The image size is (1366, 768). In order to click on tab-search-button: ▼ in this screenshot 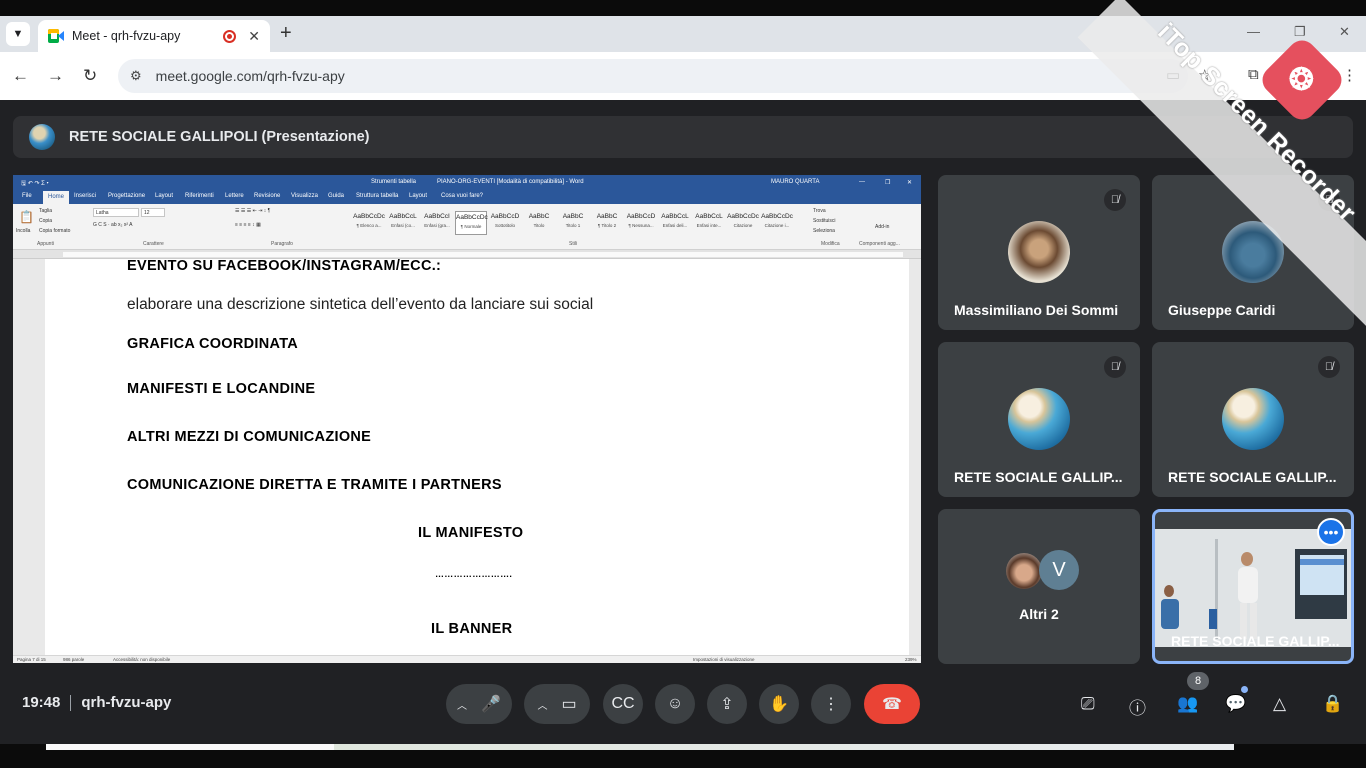, I will do `click(18, 34)`.